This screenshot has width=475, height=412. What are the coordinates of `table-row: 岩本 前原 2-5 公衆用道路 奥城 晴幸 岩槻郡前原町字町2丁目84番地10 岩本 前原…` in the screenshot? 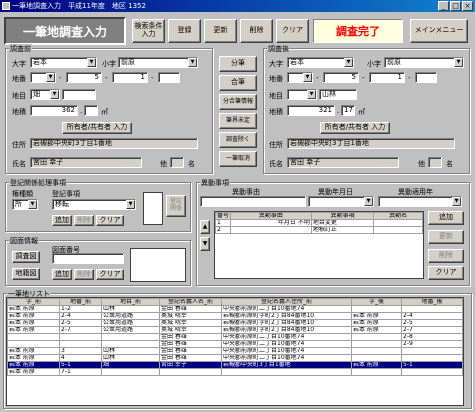 It's located at (235, 323).